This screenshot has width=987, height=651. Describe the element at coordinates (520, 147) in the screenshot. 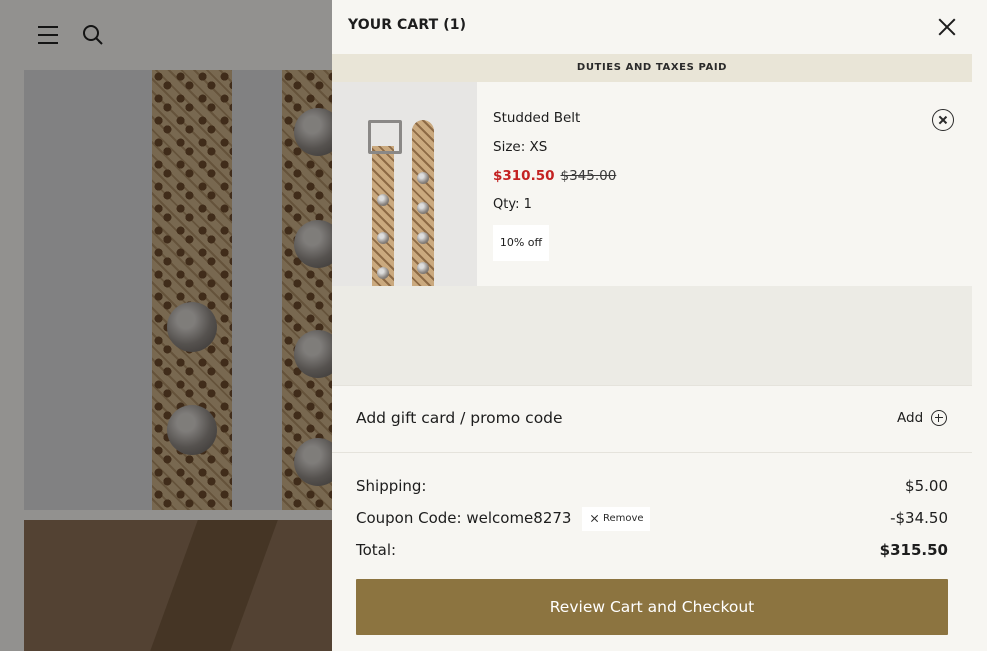

I see `cart-item-size: Size: XS` at that location.